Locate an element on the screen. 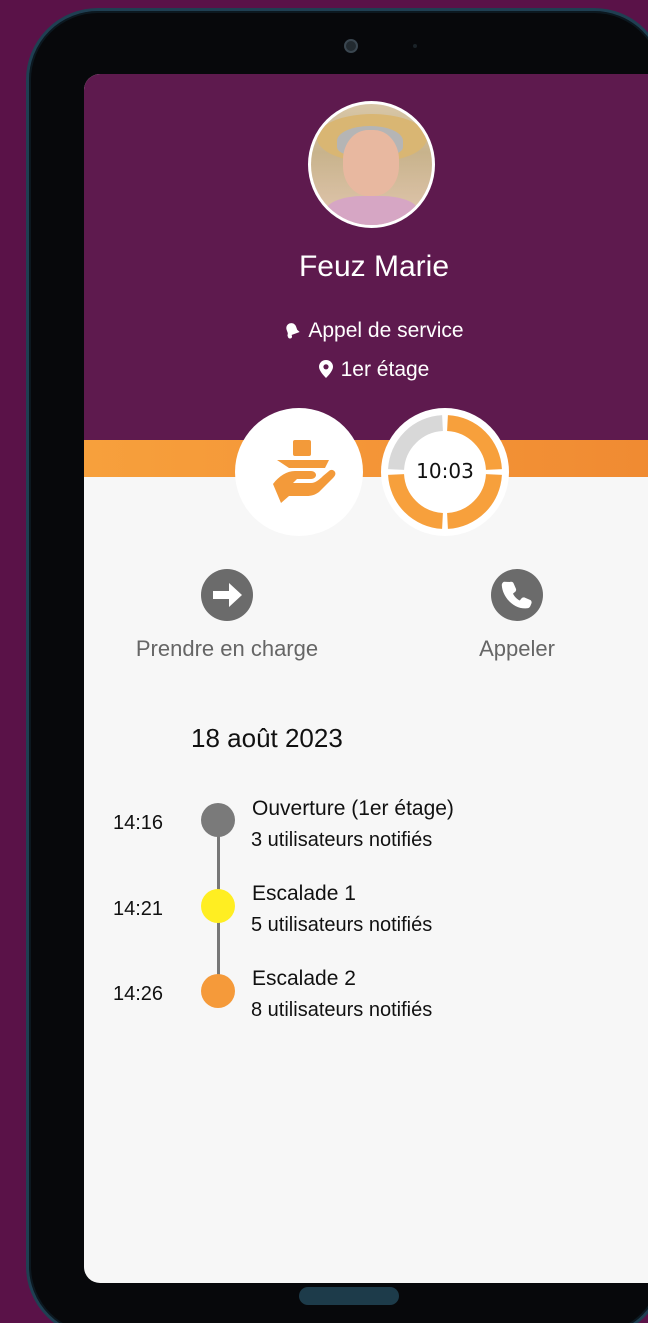 The image size is (648, 1323). event-detail: 5 utilisateurs notifiés is located at coordinates (342, 925).